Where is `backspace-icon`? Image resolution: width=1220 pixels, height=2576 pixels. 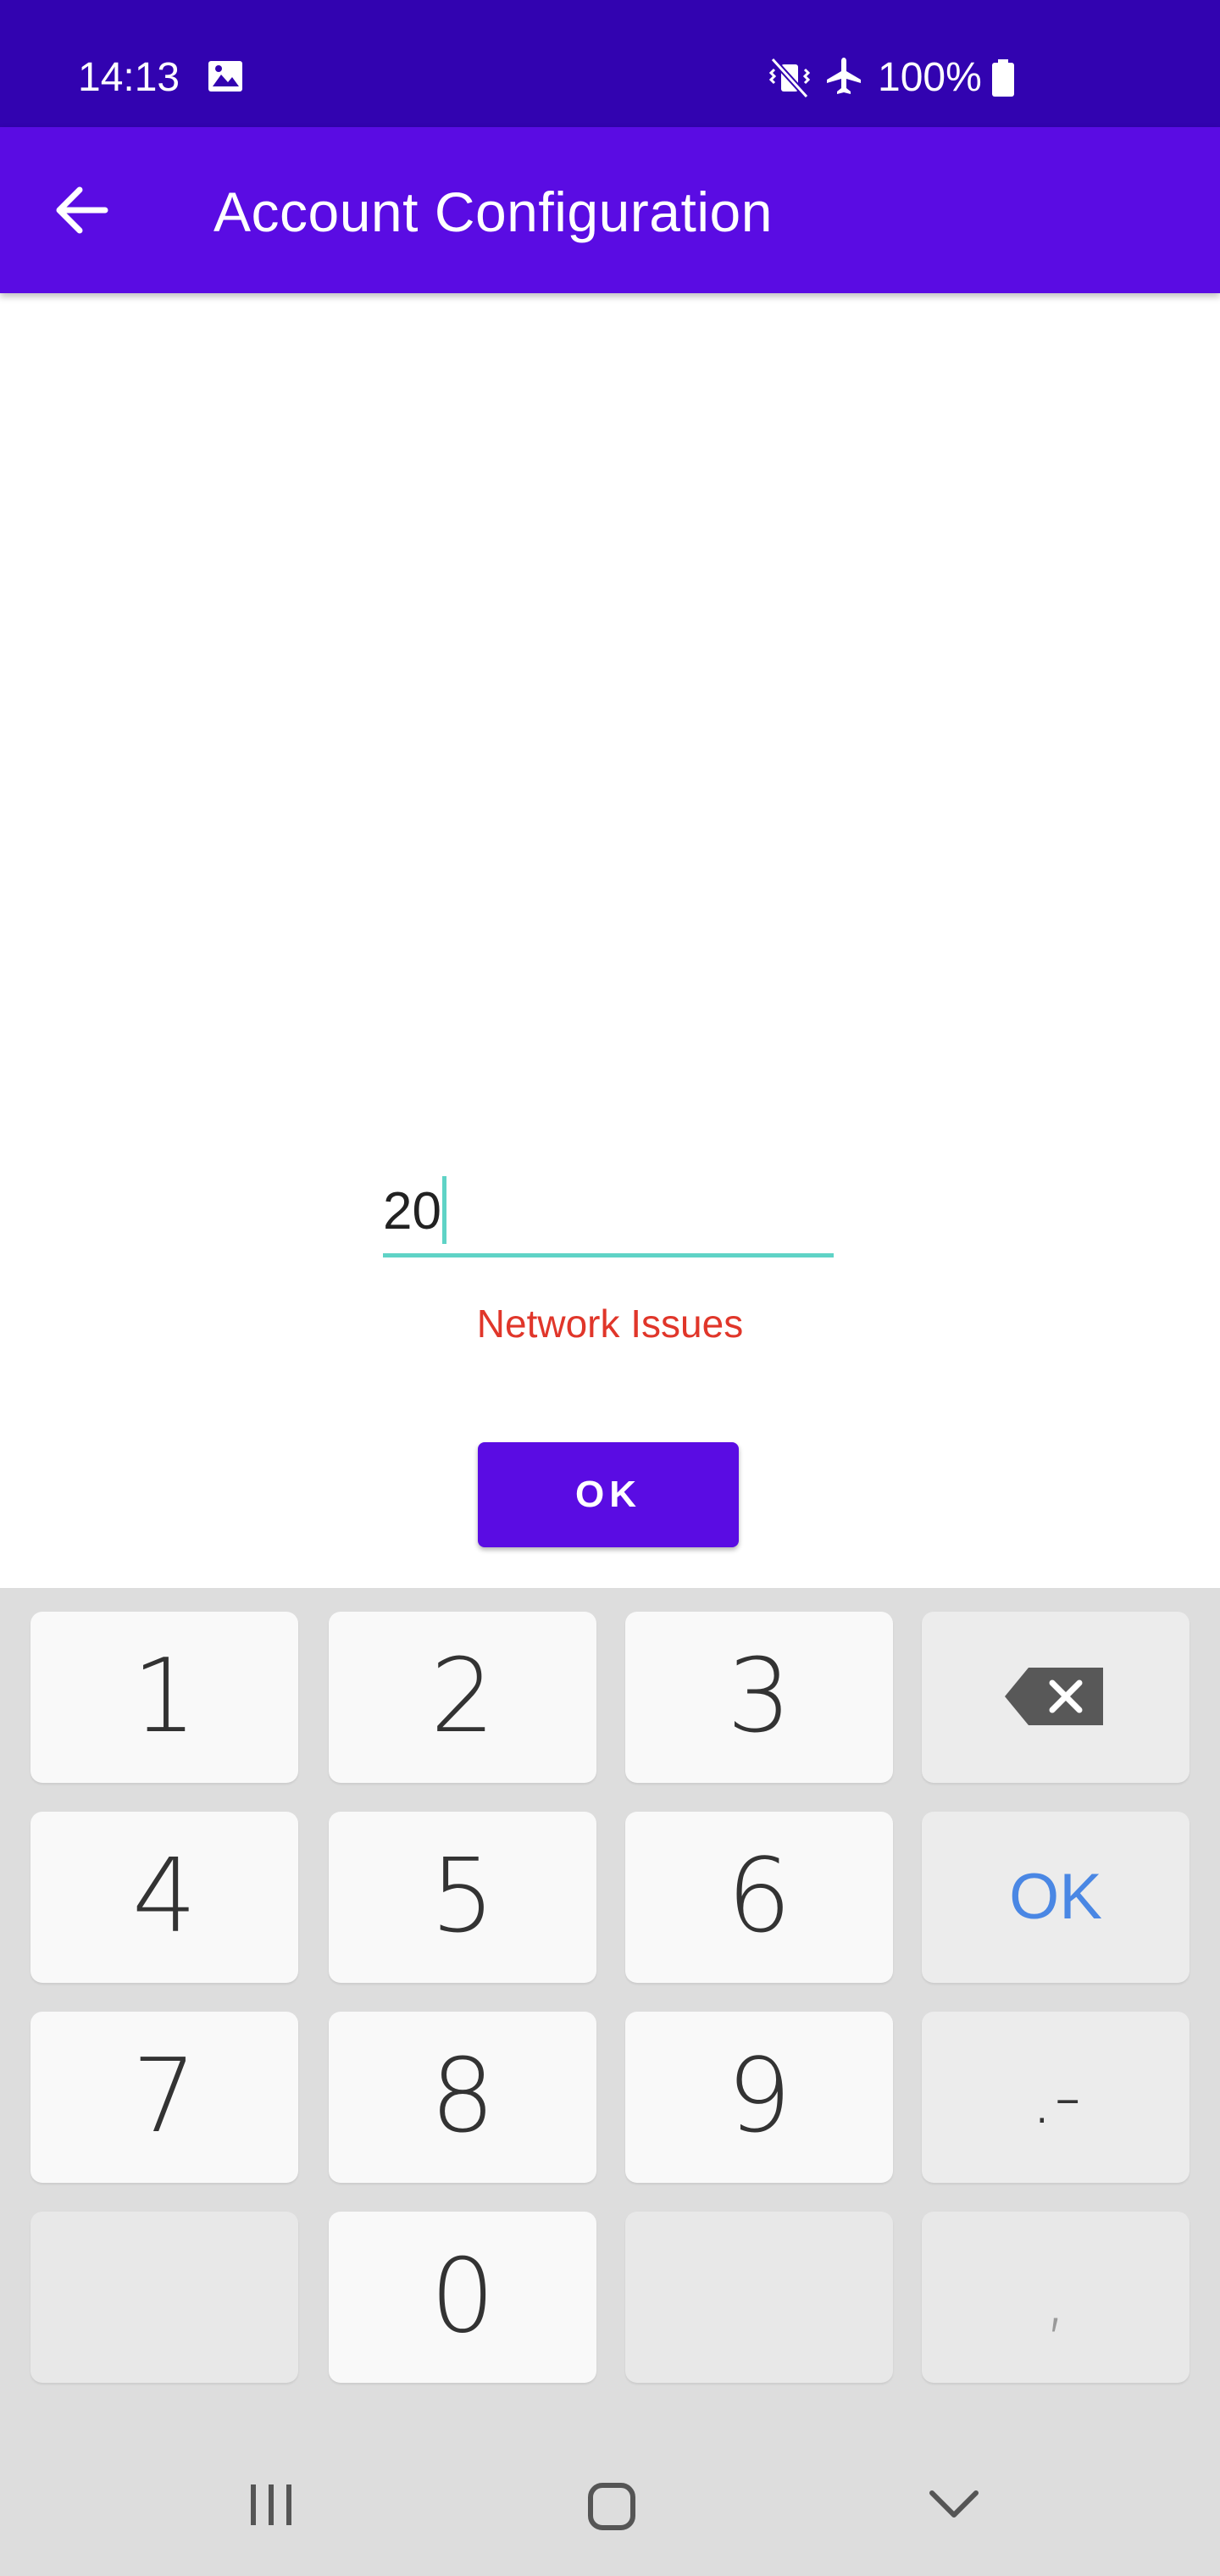
backspace-icon is located at coordinates (1054, 1696).